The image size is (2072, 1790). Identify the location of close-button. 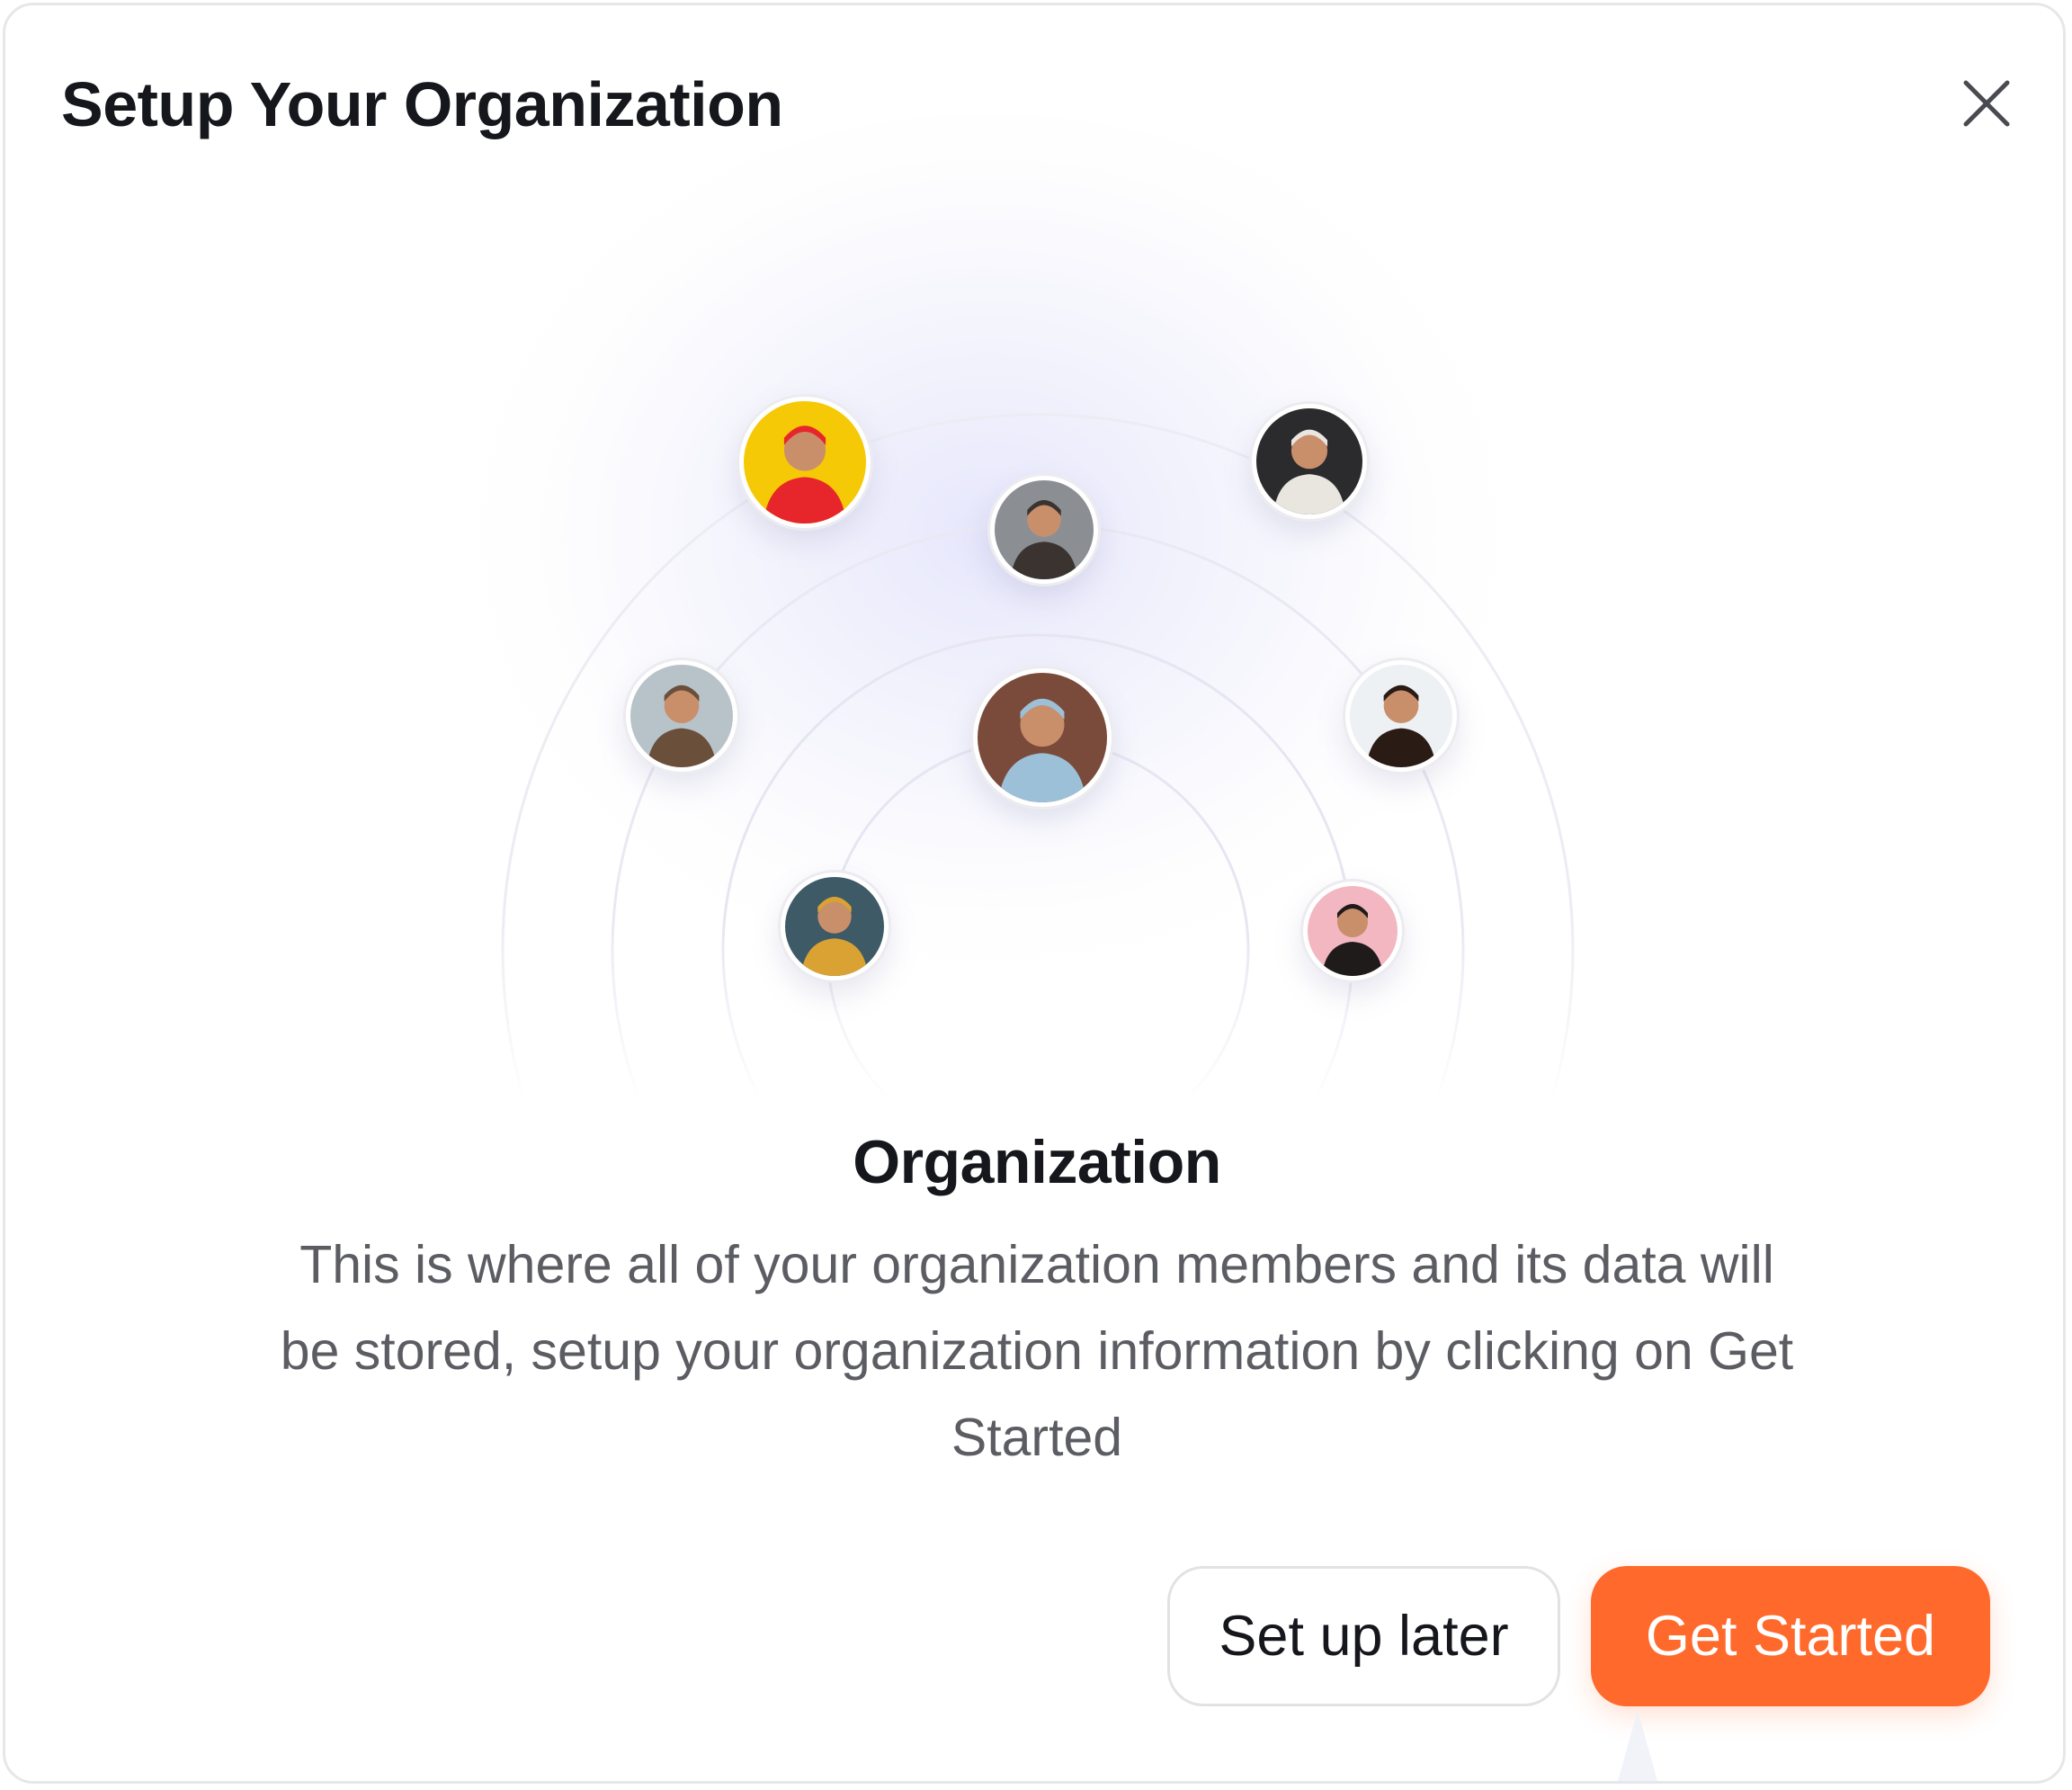
(1987, 104).